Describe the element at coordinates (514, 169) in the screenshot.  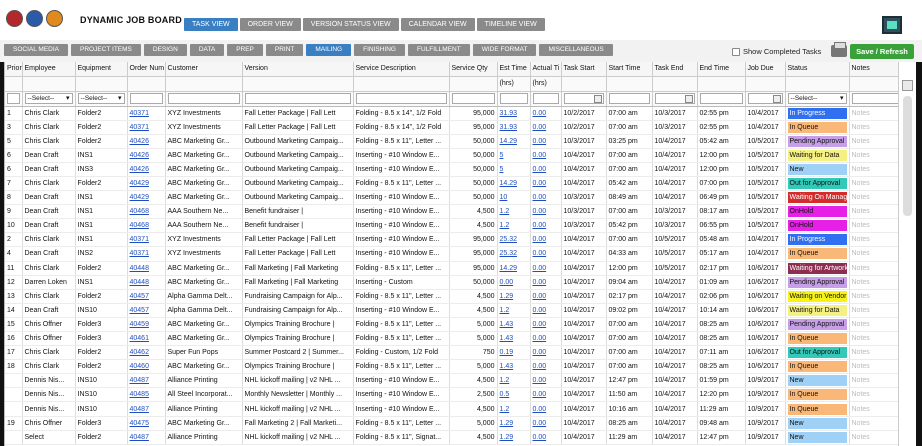
I see `est-time-link: 5` at that location.